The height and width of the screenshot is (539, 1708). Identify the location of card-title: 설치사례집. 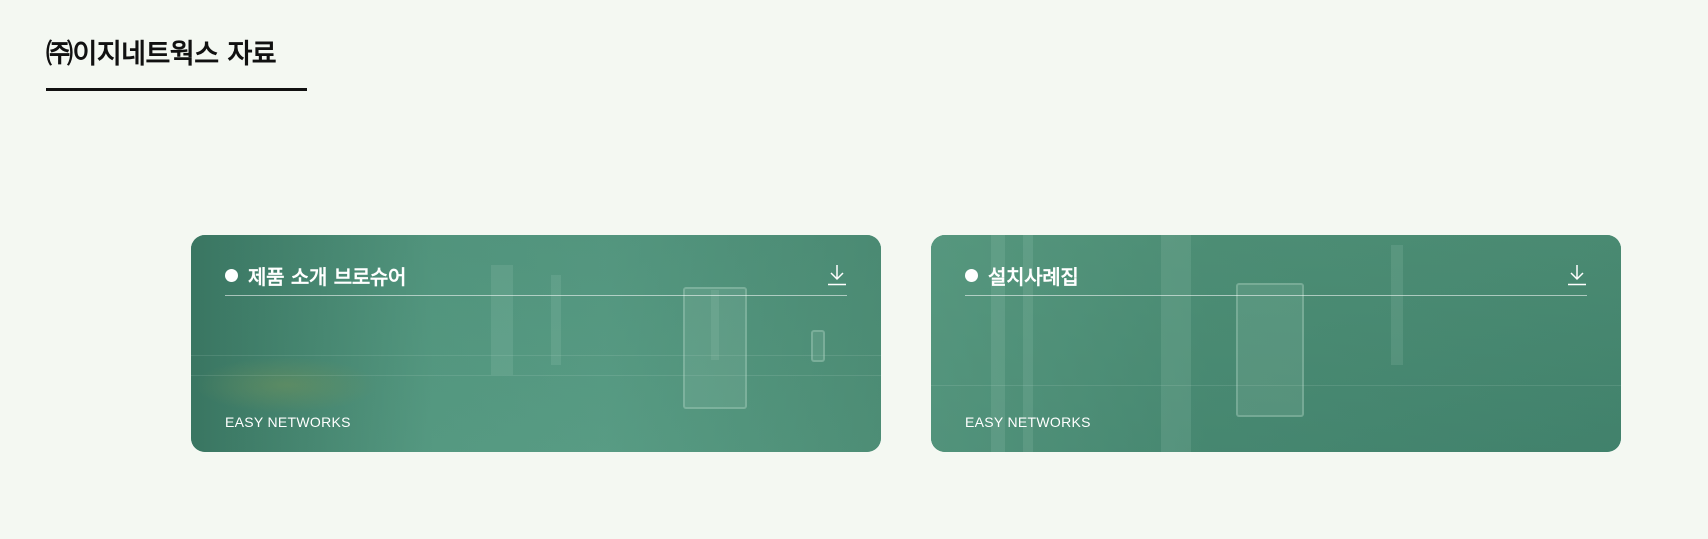
(1033, 276).